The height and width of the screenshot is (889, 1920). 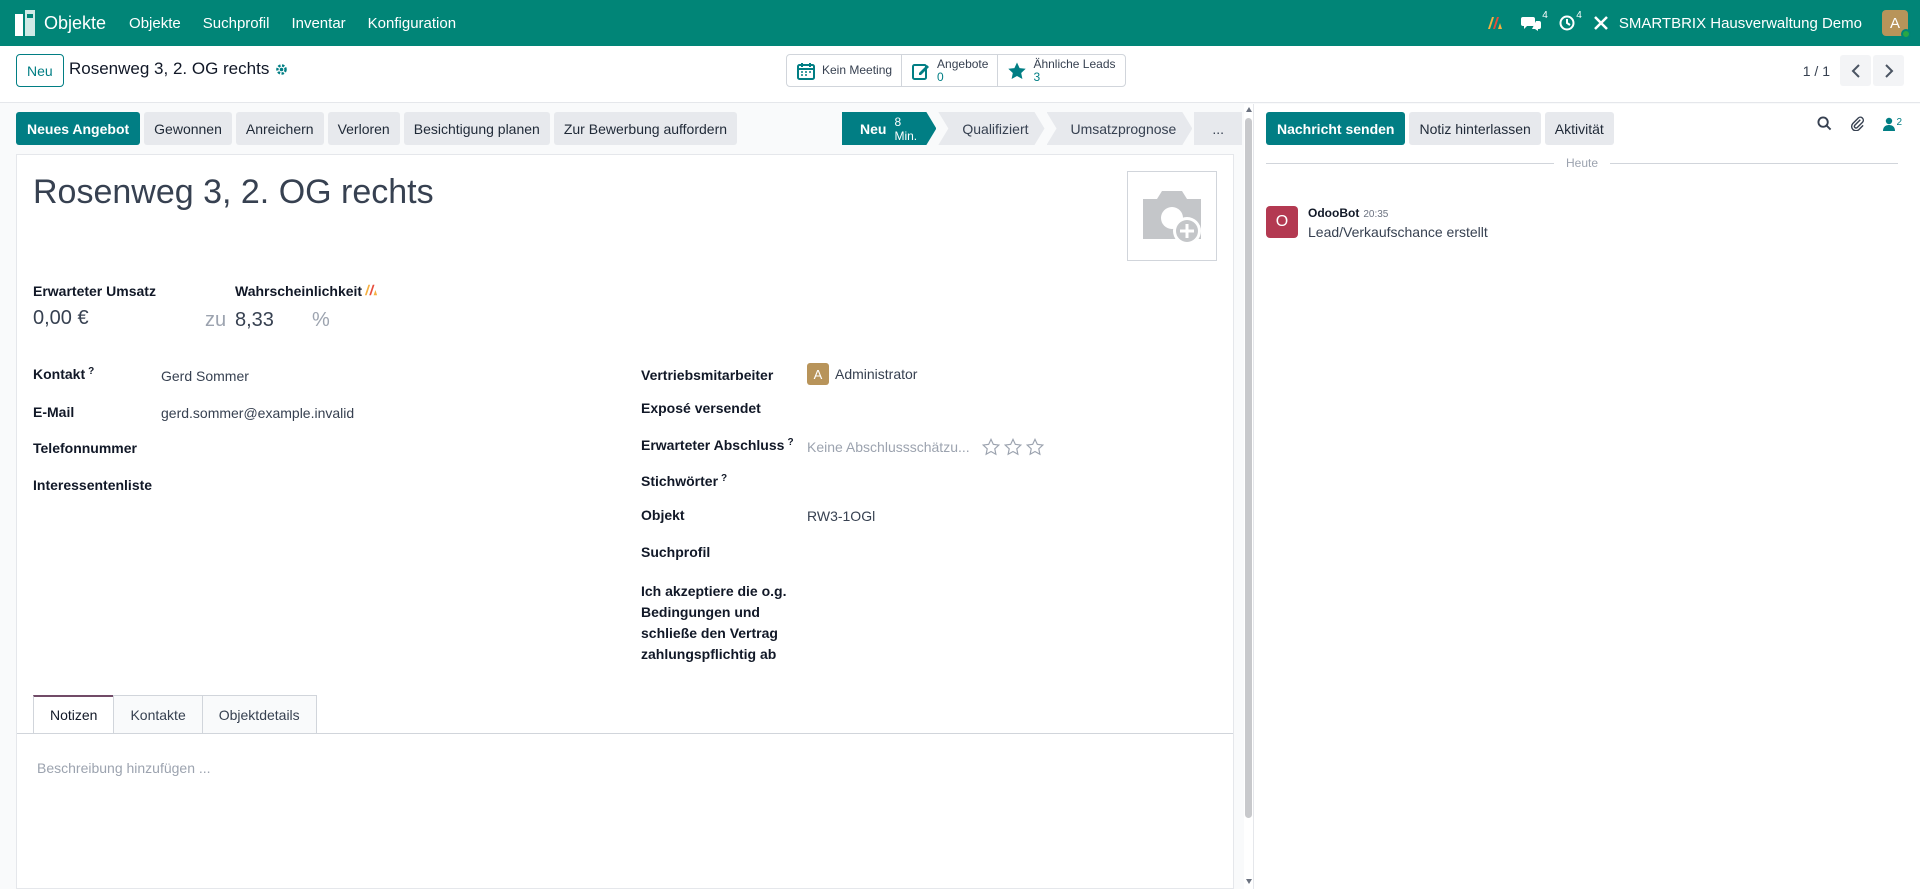 What do you see at coordinates (1333, 213) in the screenshot?
I see `message-author: OdooBot` at bounding box center [1333, 213].